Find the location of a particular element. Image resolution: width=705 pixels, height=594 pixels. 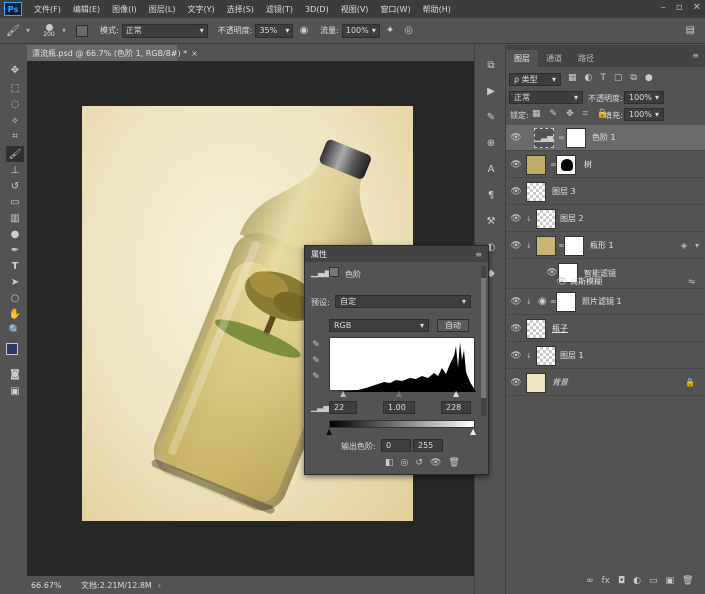

history-panel-icon: ⧉ is located at coordinates (491, 65).